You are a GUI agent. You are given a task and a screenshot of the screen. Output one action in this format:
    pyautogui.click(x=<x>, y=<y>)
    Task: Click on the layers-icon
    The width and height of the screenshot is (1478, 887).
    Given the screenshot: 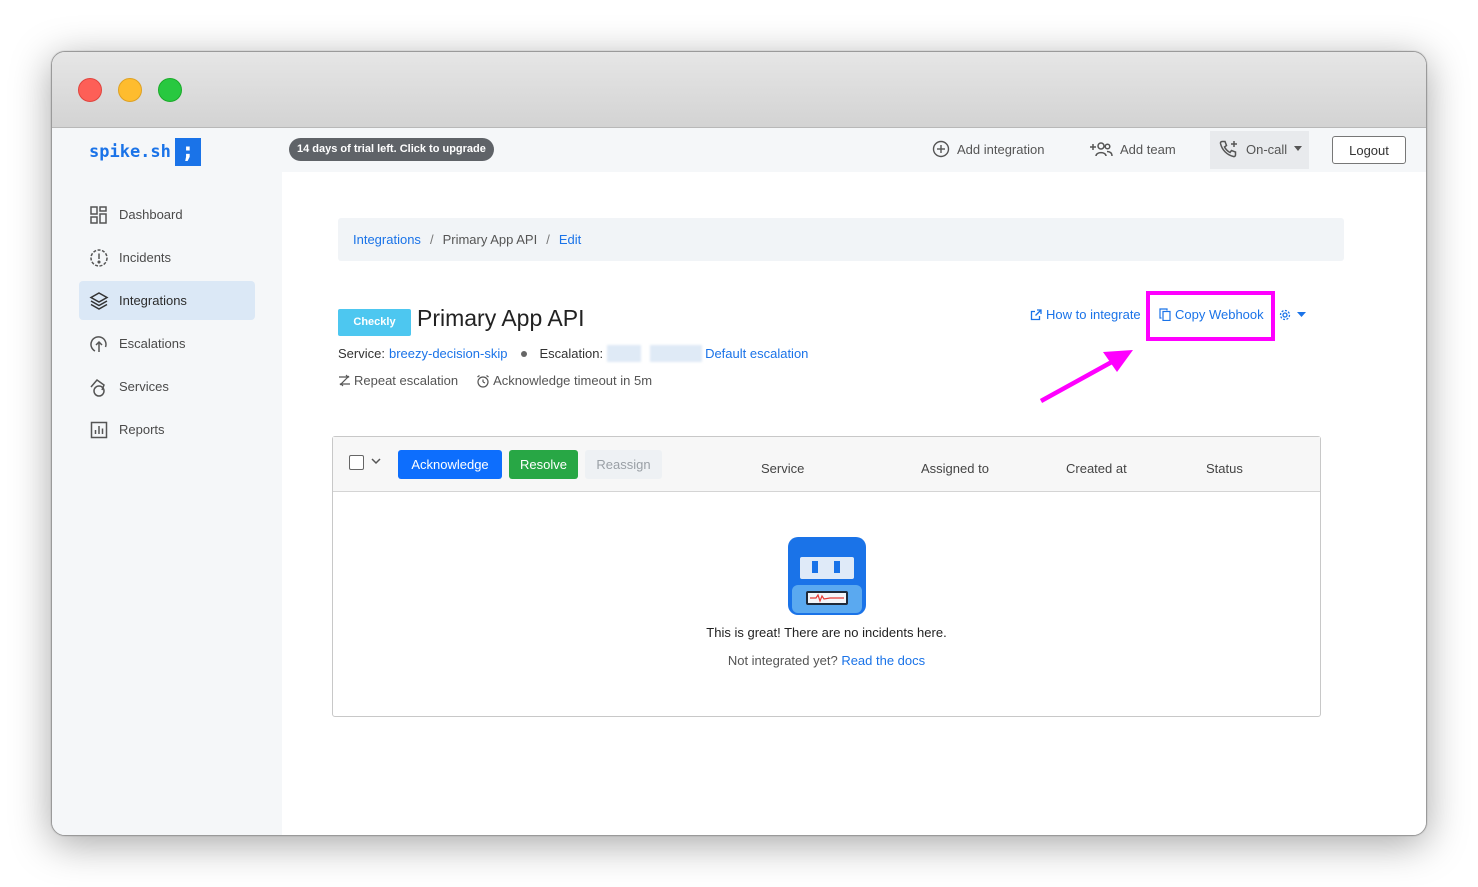 What is the action you would take?
    pyautogui.click(x=99, y=300)
    